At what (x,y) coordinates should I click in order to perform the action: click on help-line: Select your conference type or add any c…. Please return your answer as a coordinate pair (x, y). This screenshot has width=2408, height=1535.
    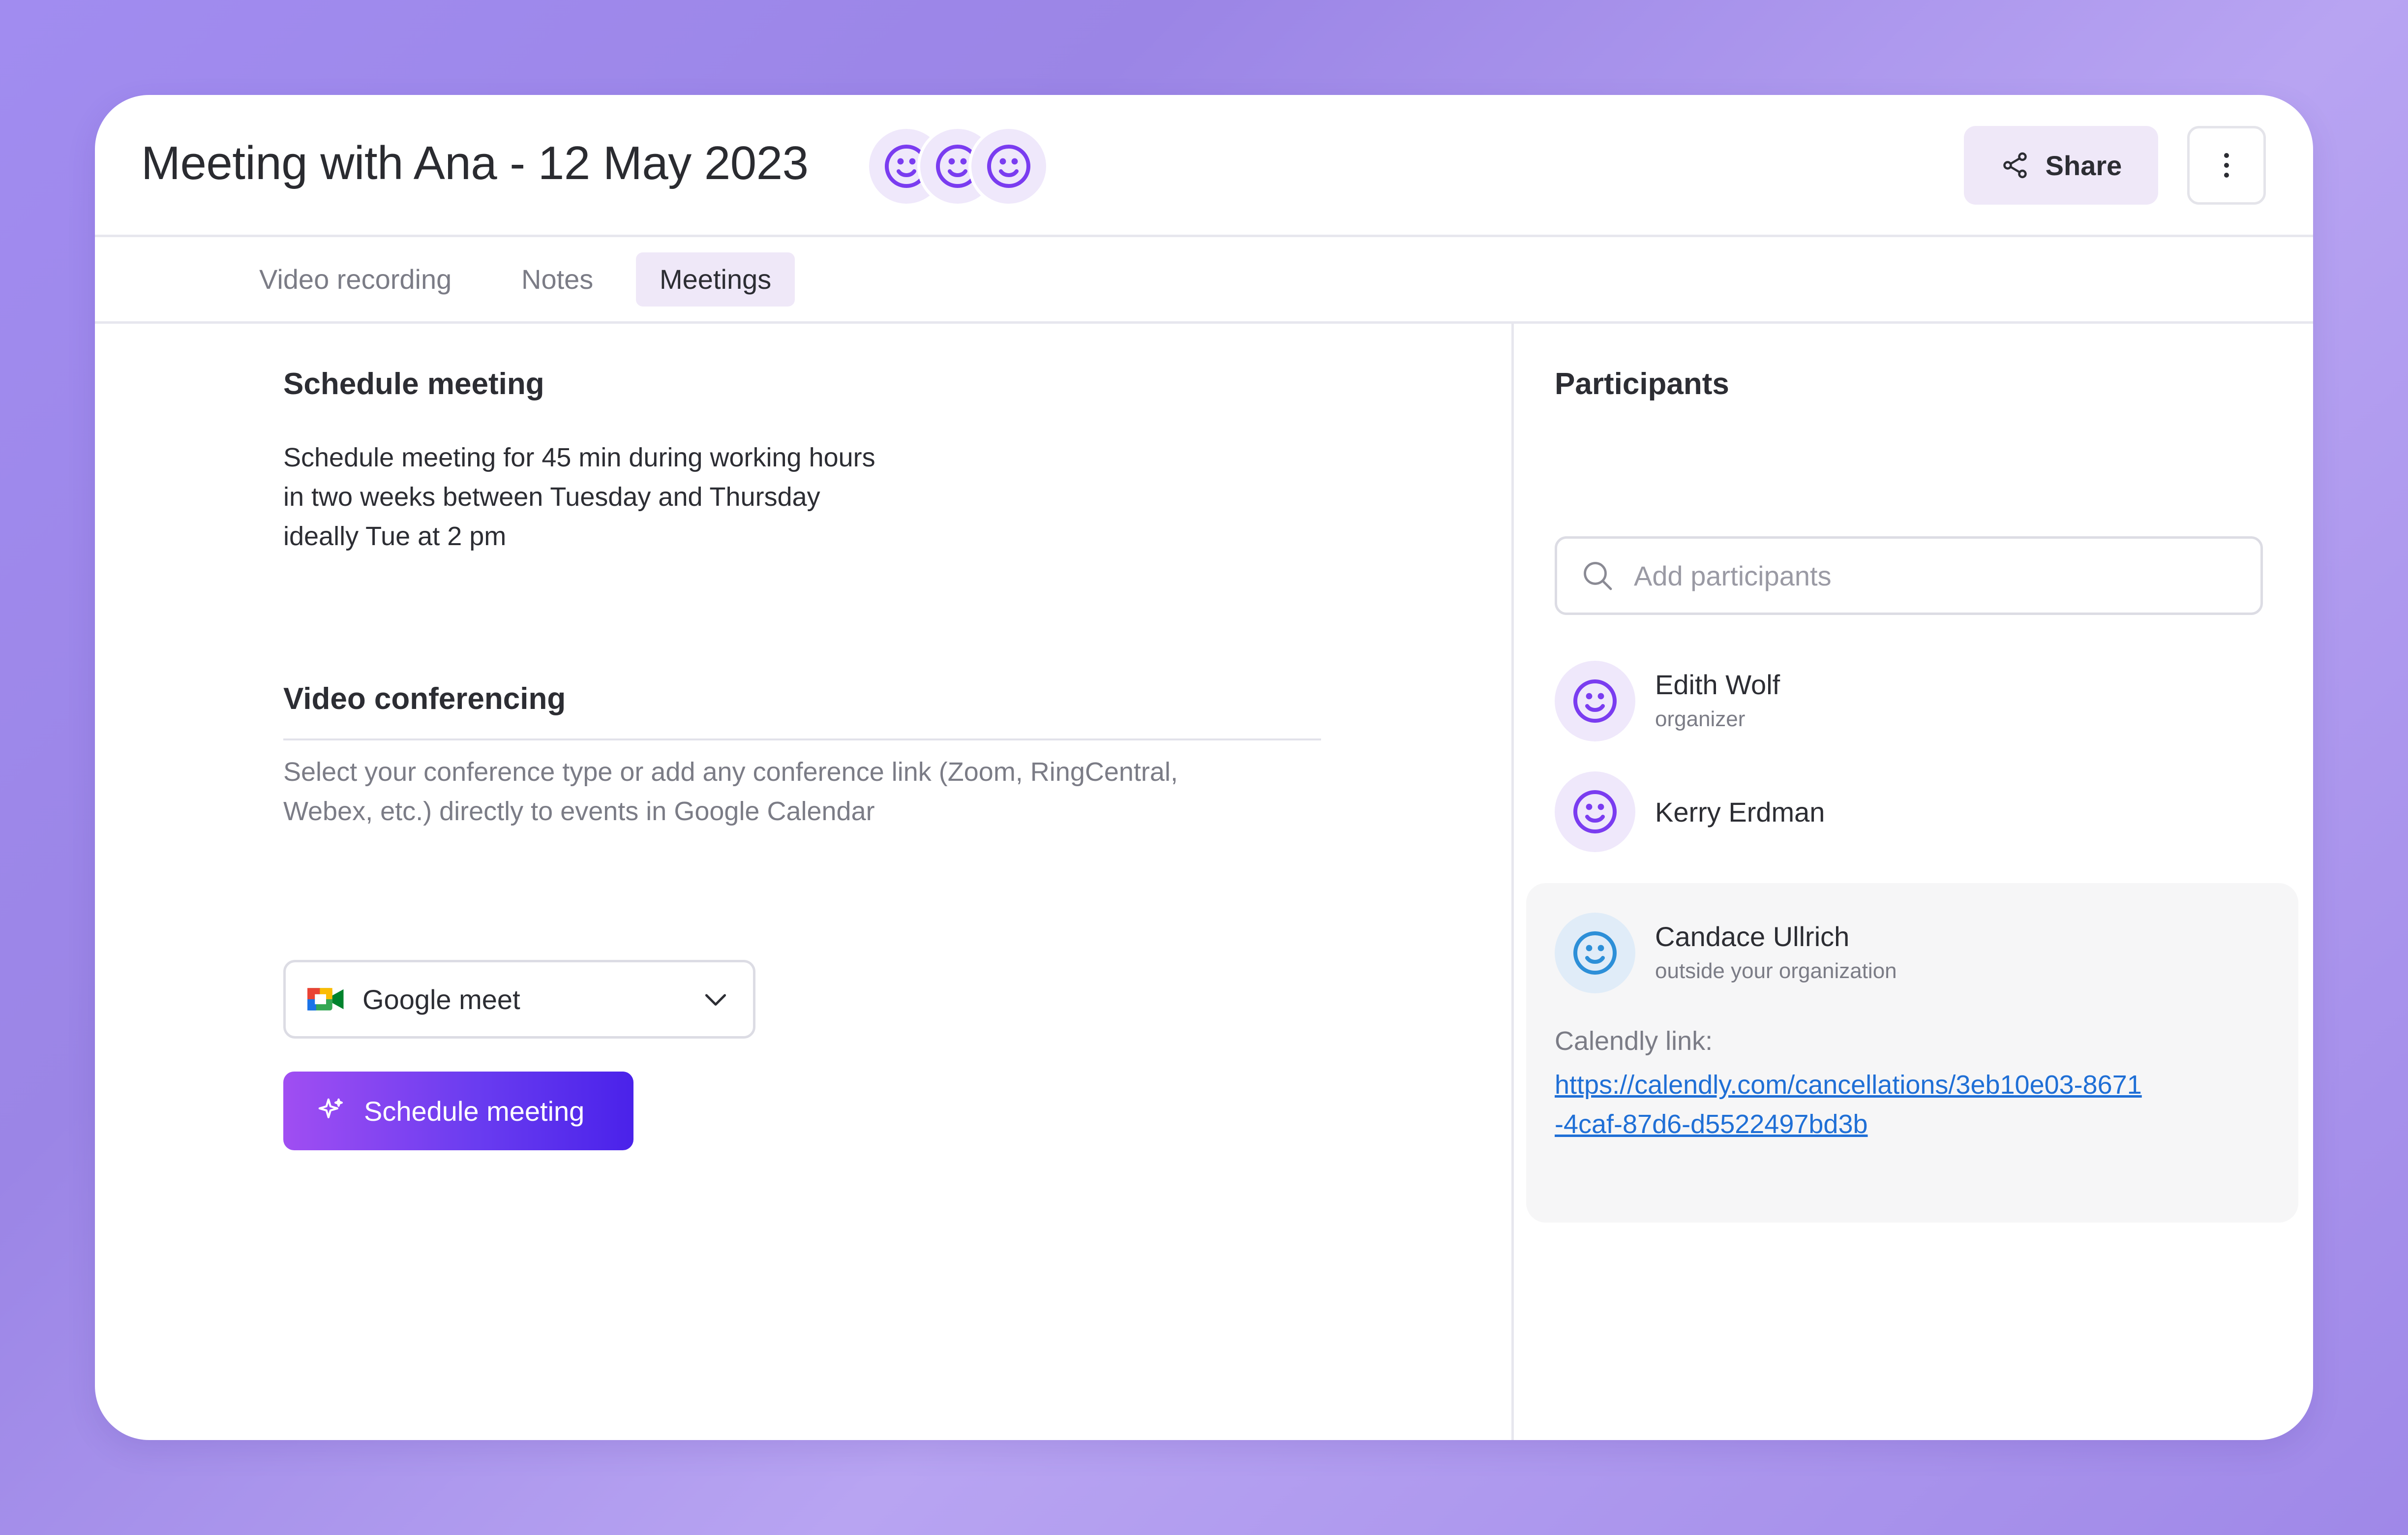
    Looking at the image, I should click on (730, 772).